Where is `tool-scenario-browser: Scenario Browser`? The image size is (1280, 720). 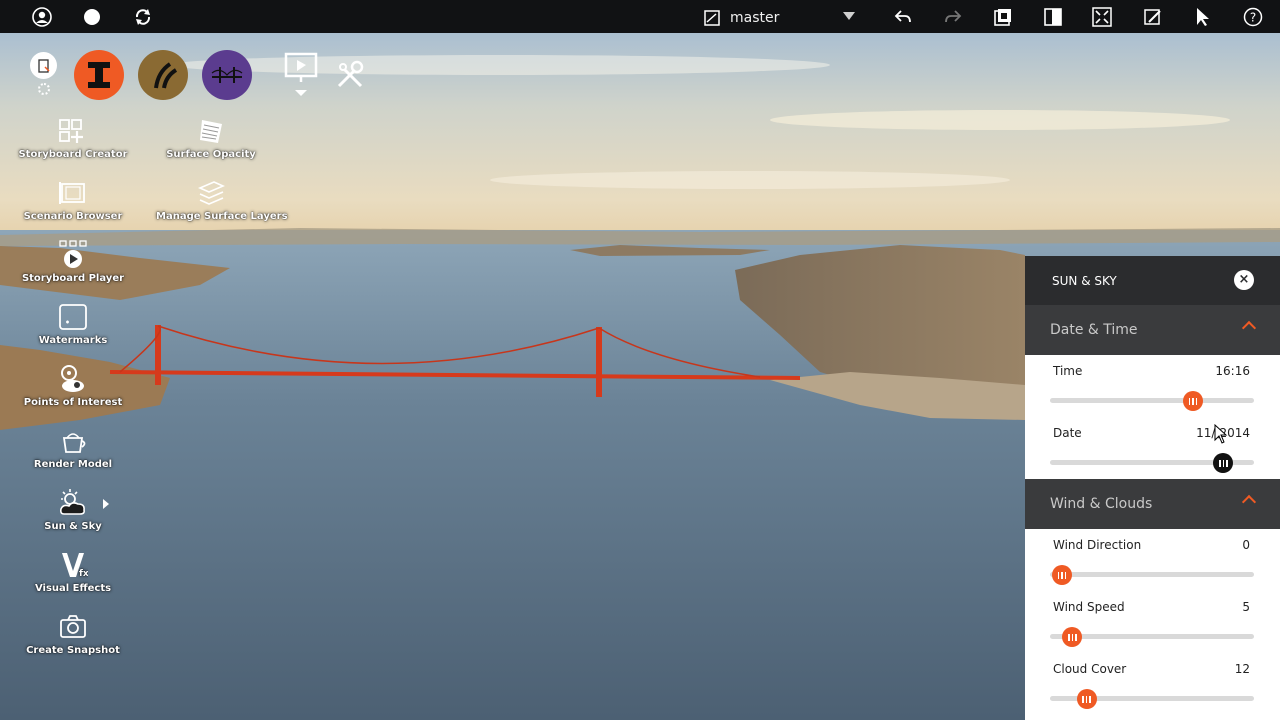 tool-scenario-browser: Scenario Browser is located at coordinates (73, 196).